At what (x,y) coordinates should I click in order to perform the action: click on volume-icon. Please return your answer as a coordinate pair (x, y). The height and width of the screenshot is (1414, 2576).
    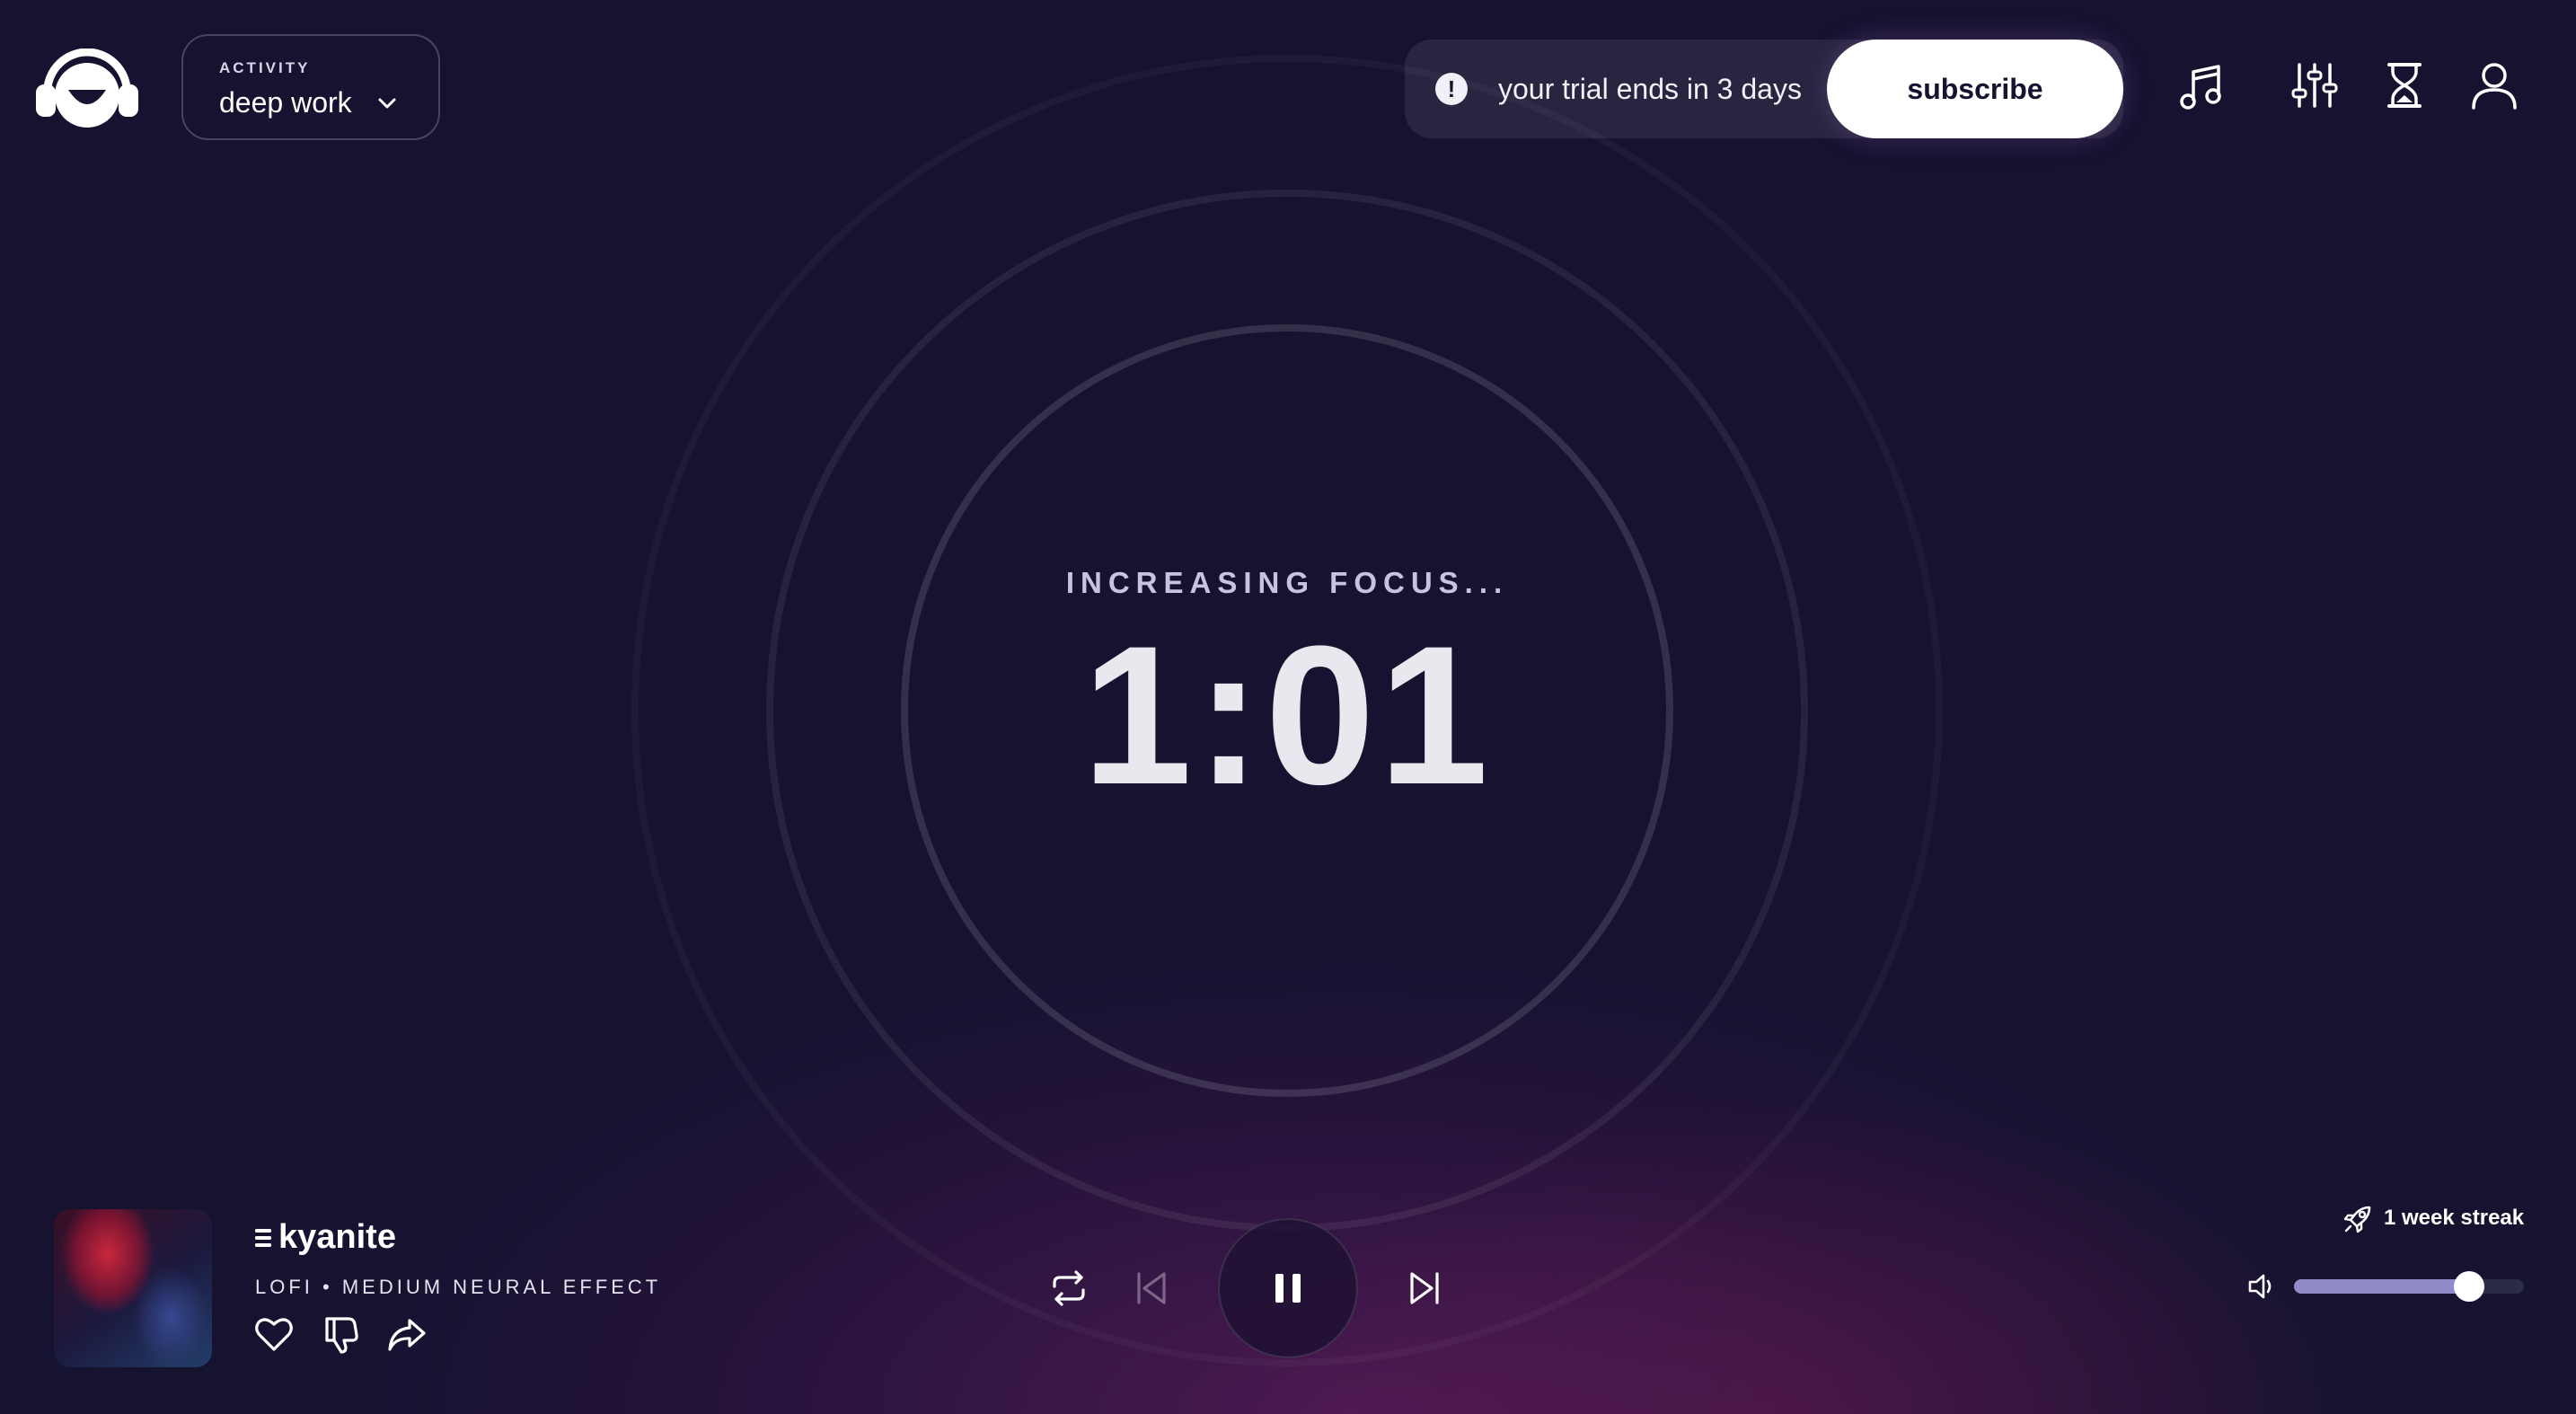
    Looking at the image, I should click on (2261, 1286).